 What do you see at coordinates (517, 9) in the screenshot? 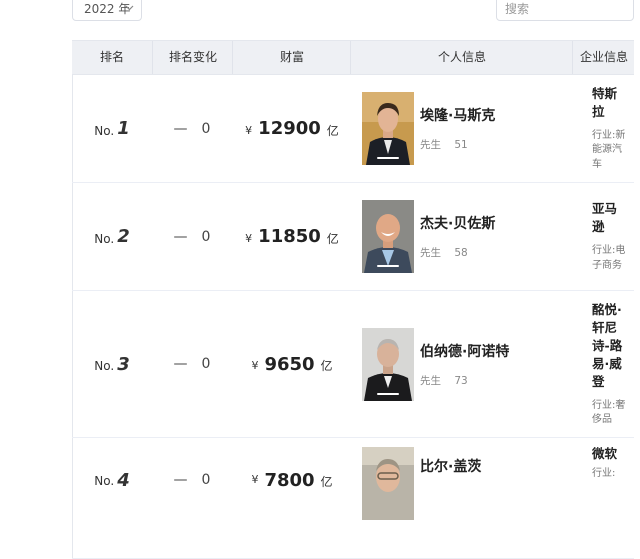
I see `search-placeholder: 搜索` at bounding box center [517, 9].